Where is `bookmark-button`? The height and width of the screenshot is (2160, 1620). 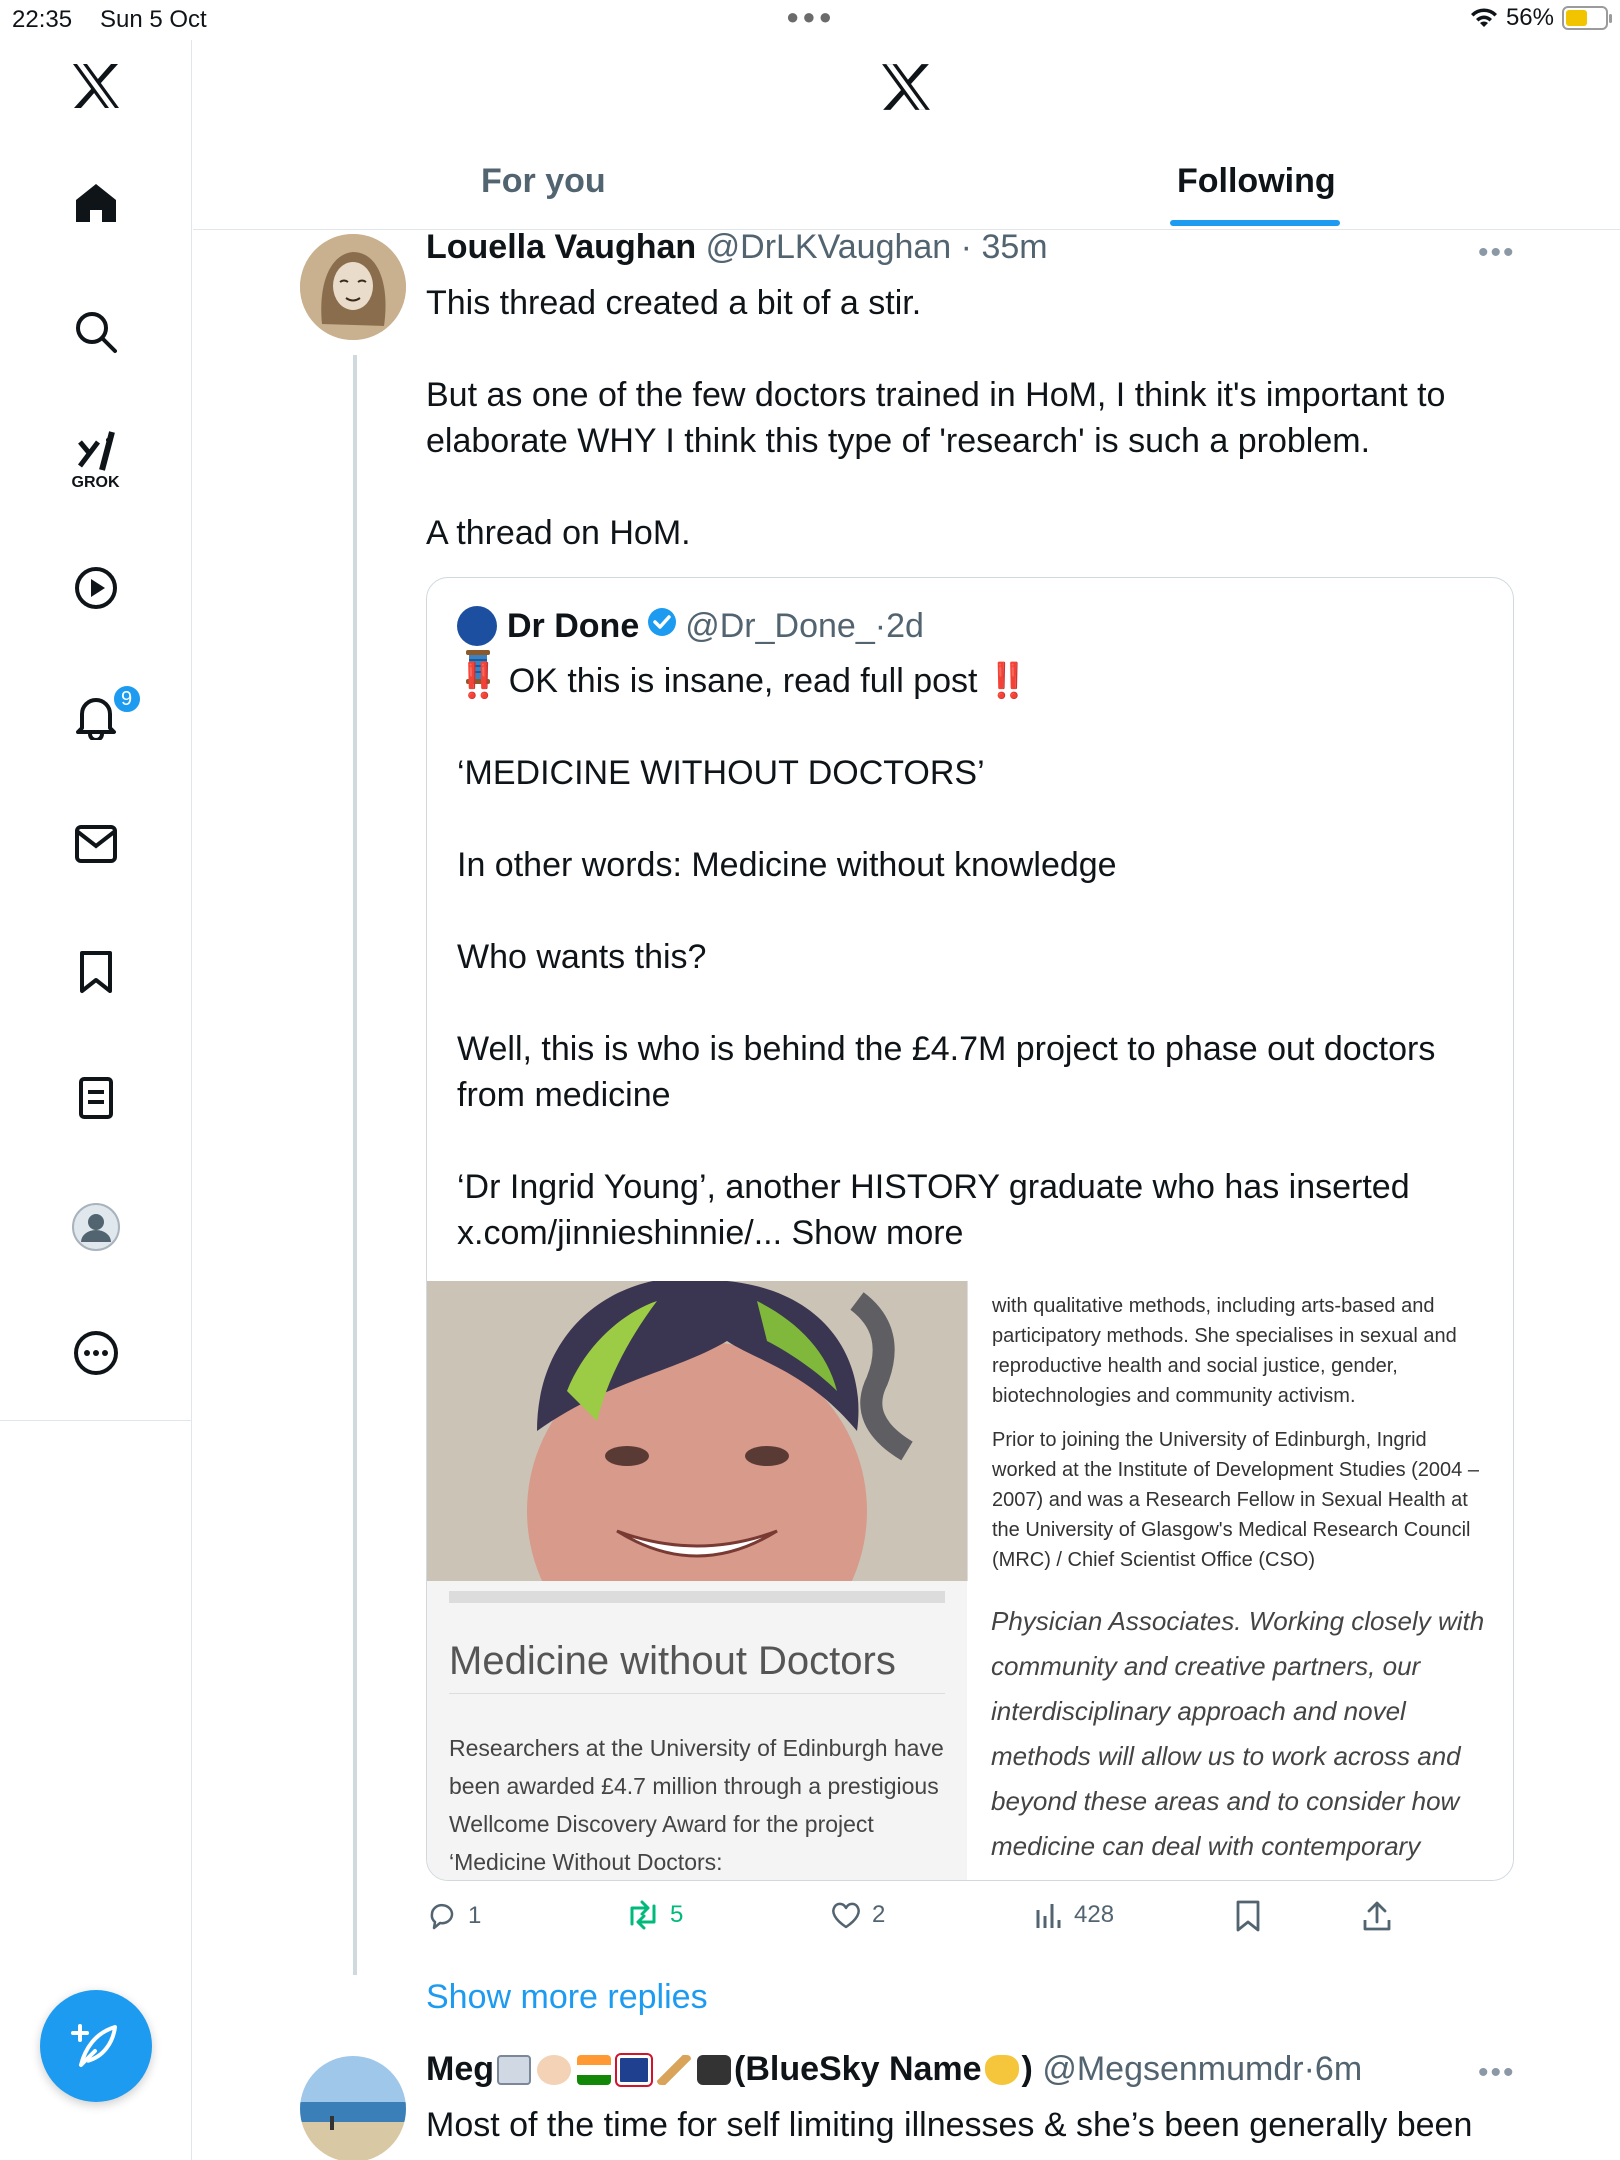 bookmark-button is located at coordinates (1248, 1916).